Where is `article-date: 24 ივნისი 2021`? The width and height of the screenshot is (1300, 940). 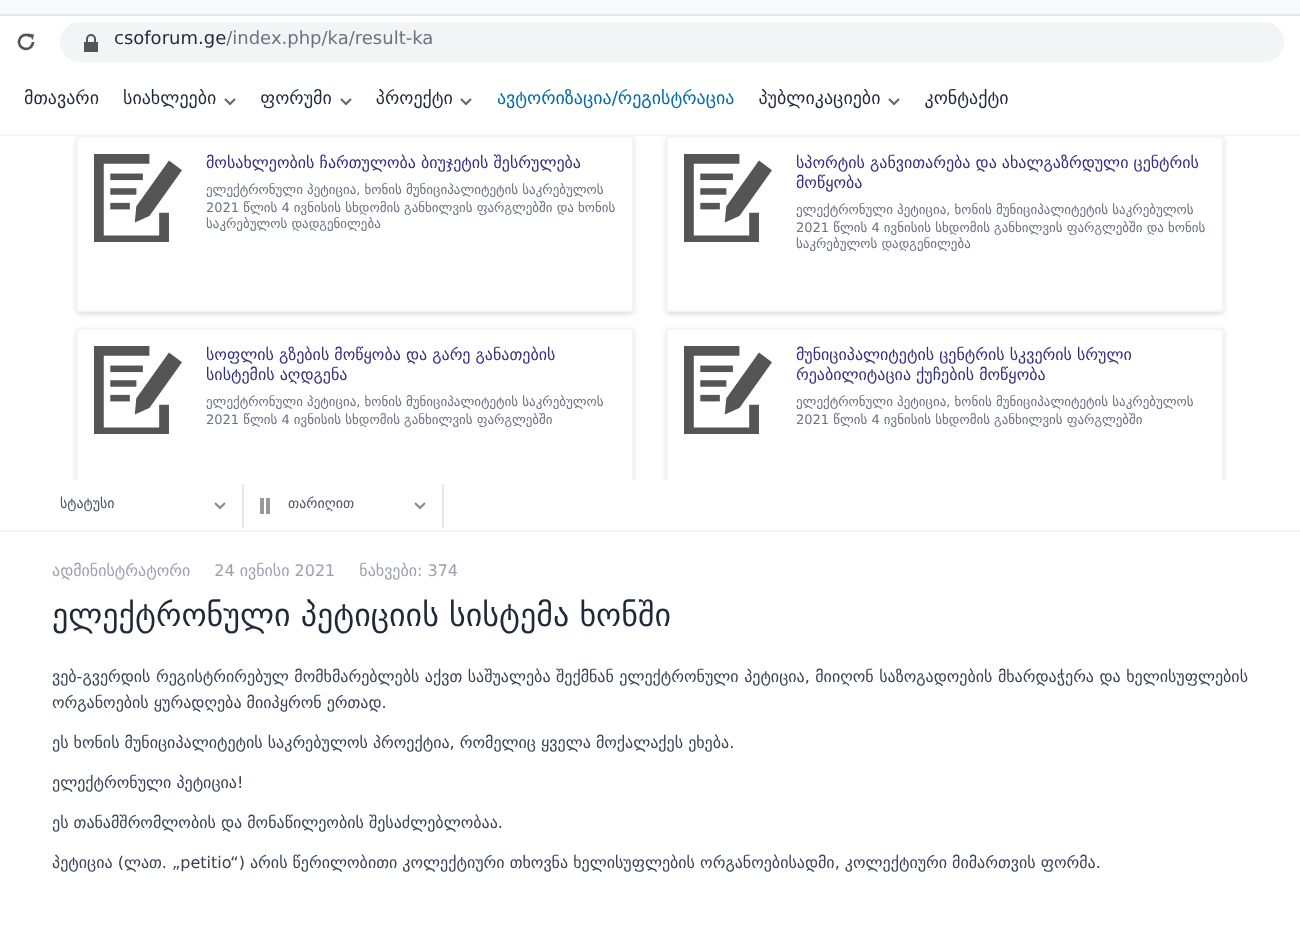
article-date: 24 ივნისი 2021 is located at coordinates (275, 572).